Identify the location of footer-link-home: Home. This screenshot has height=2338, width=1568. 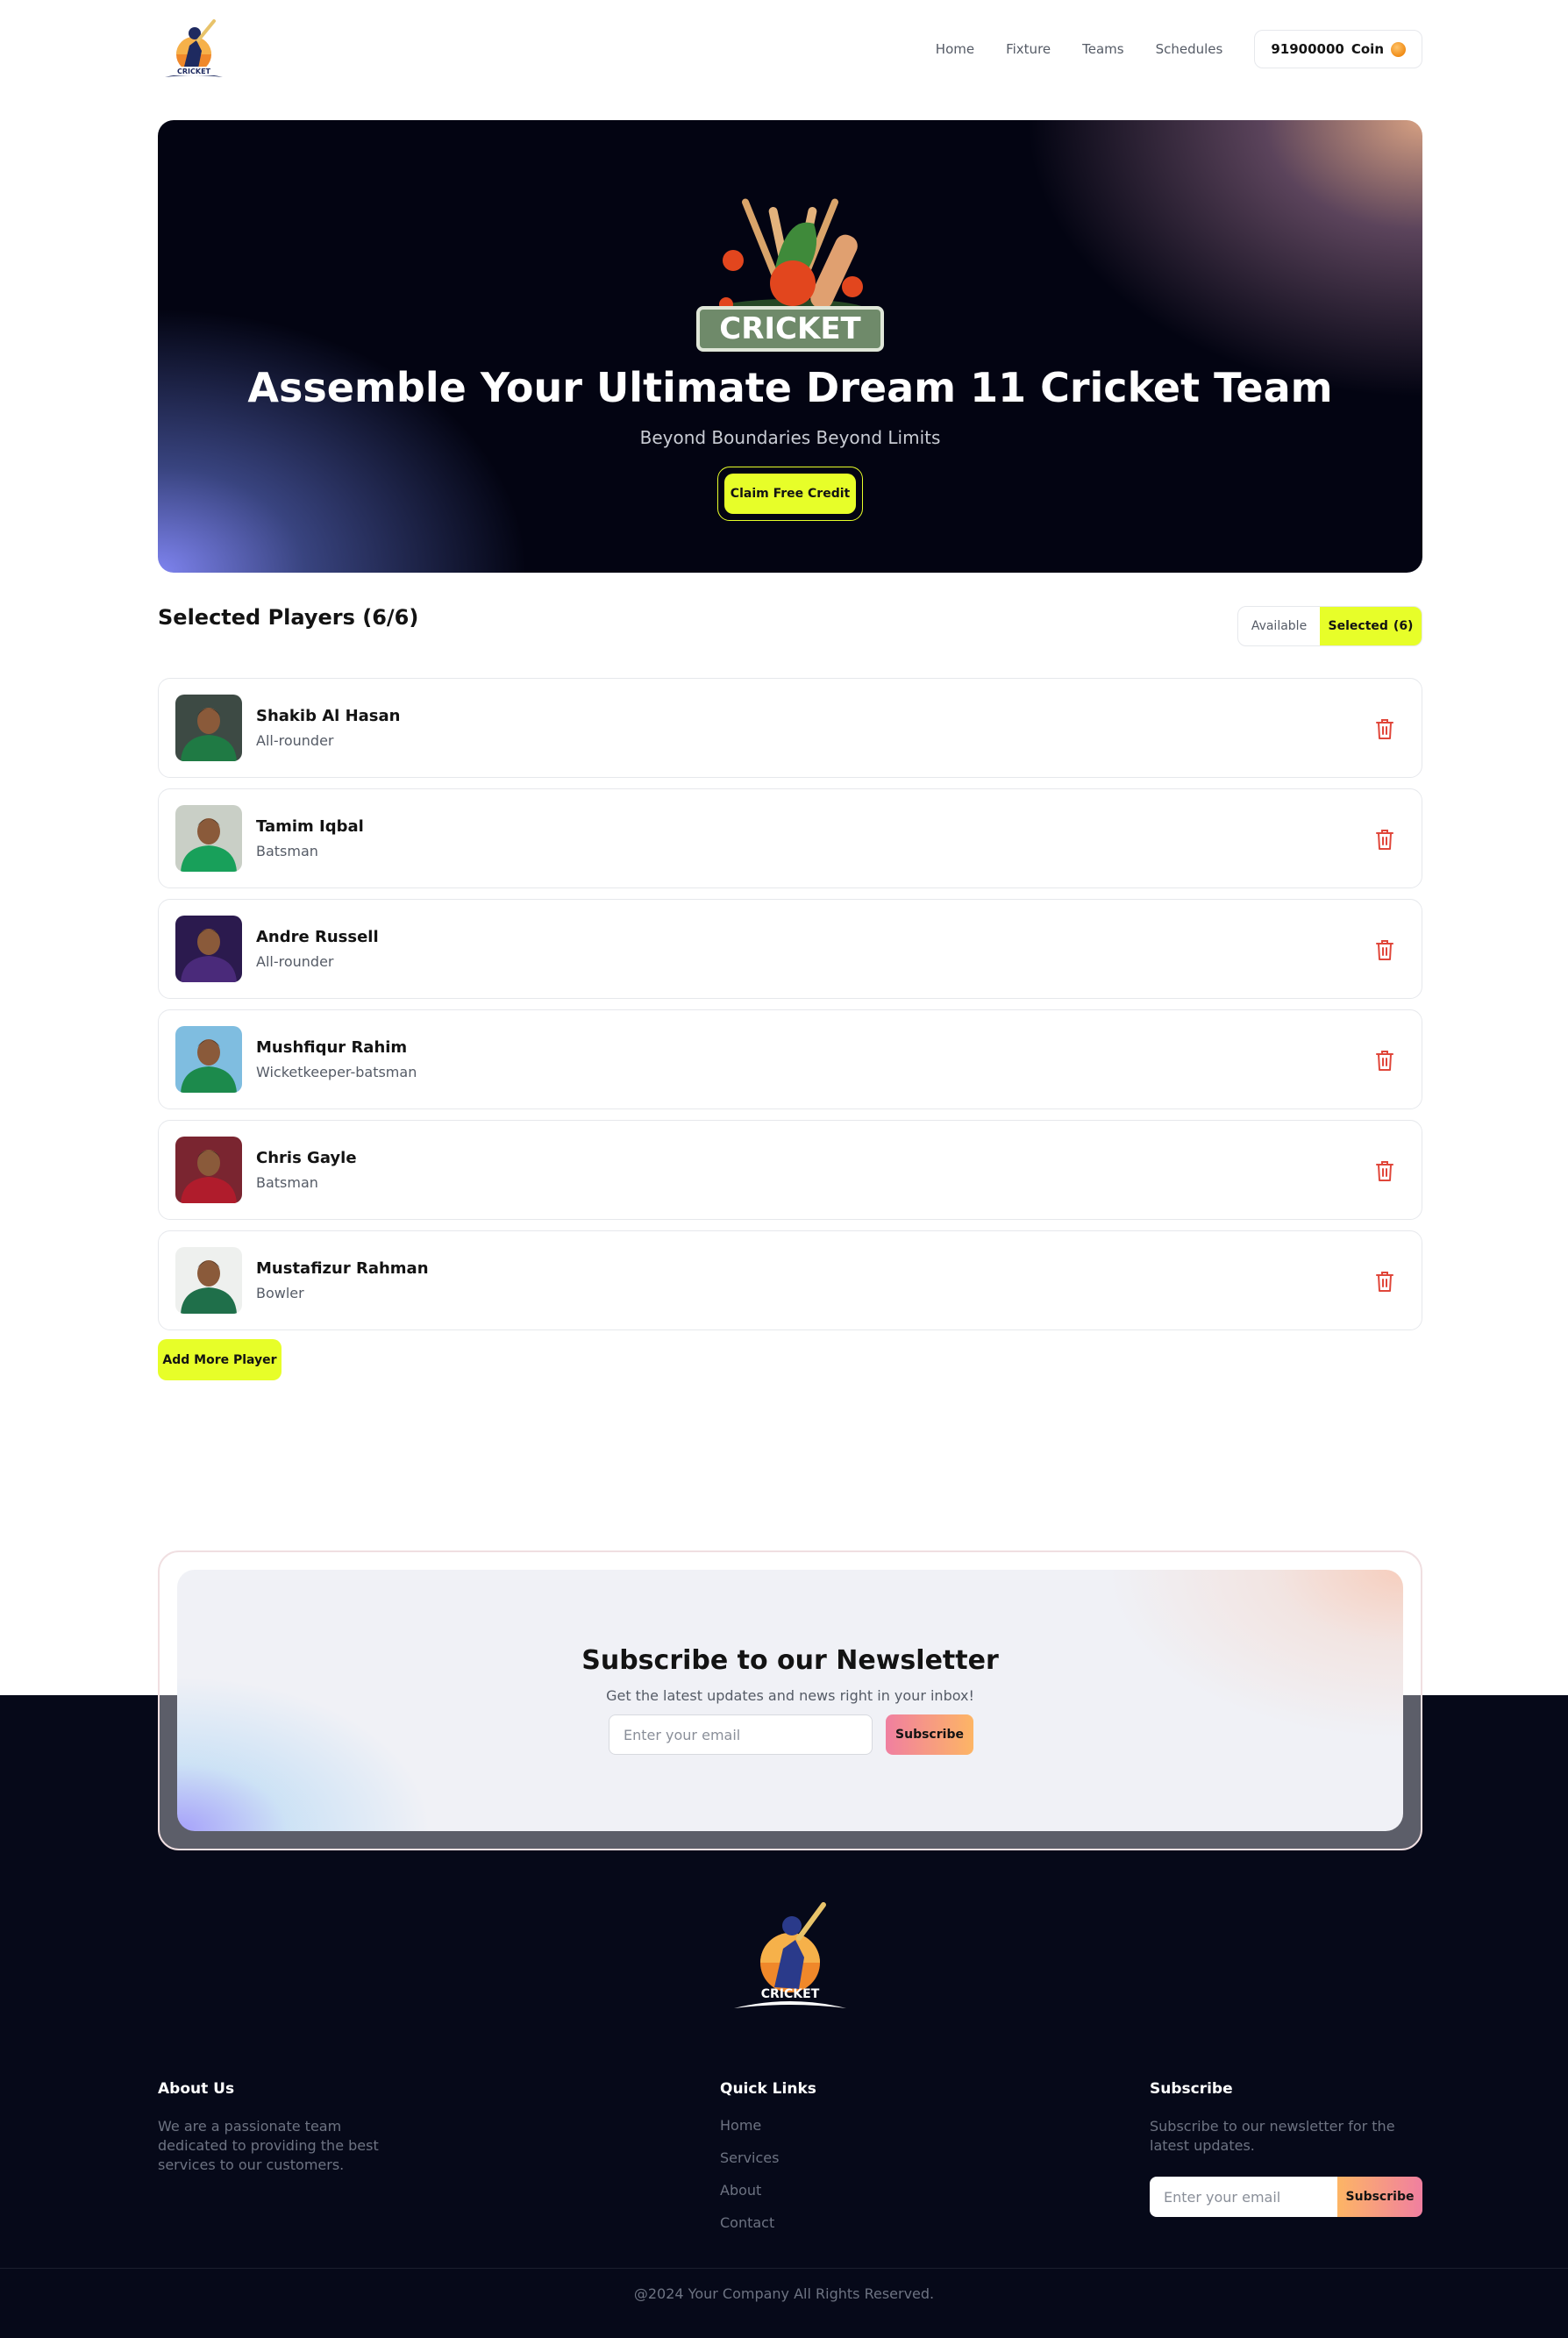
(808, 2125).